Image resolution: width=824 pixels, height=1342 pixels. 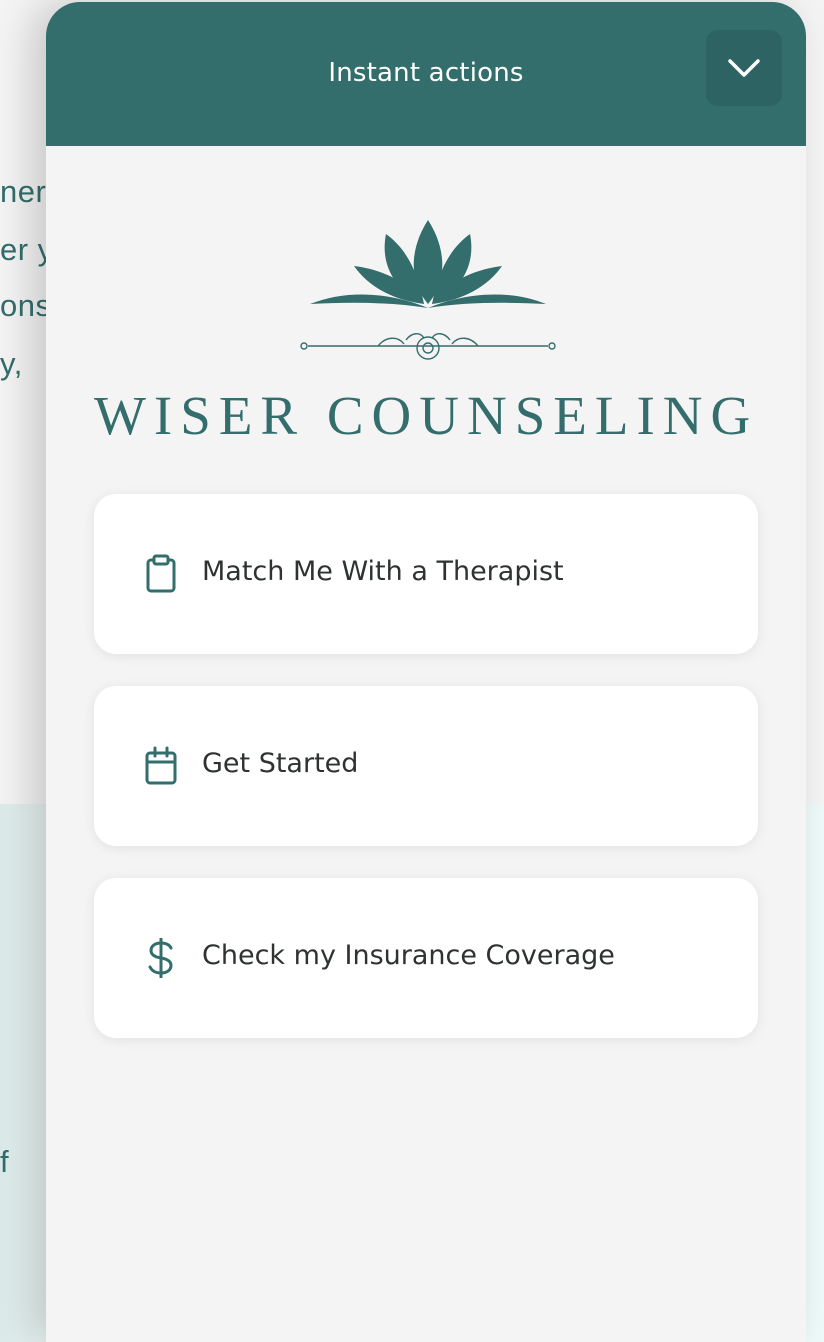 What do you see at coordinates (11, 363) in the screenshot?
I see `background-text-line: y,` at bounding box center [11, 363].